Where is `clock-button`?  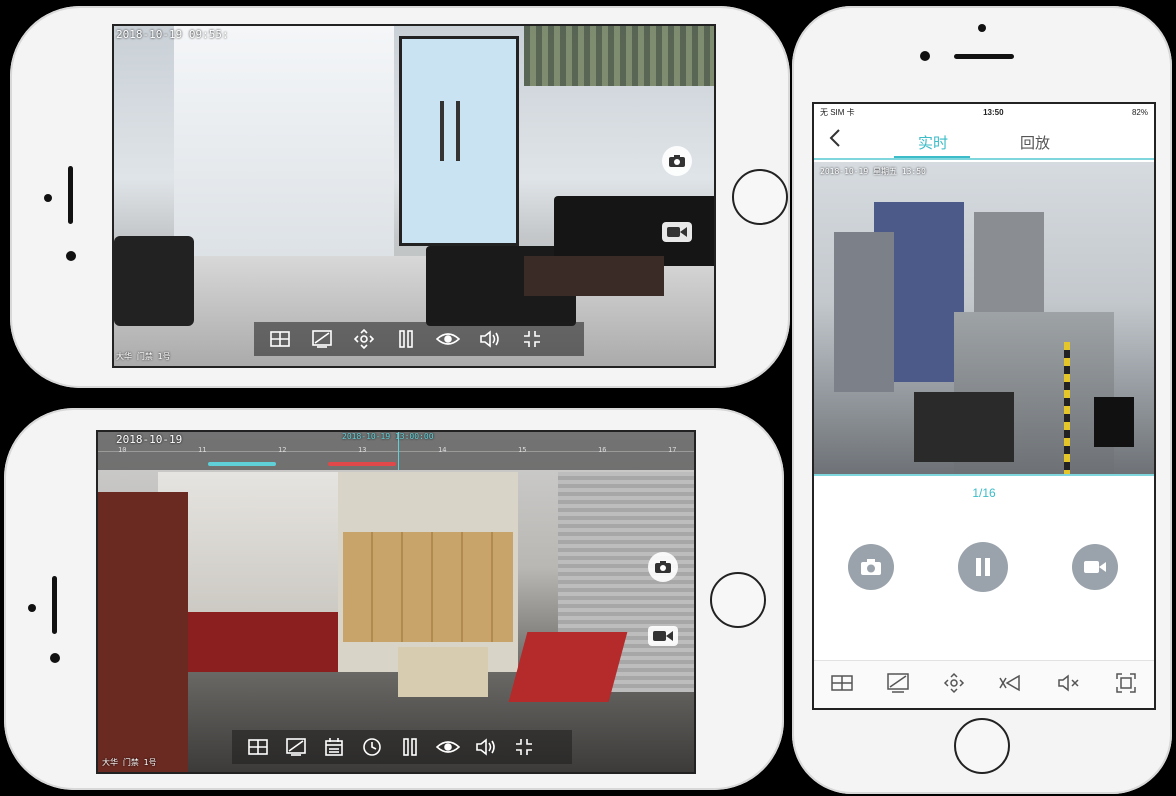 clock-button is located at coordinates (372, 747).